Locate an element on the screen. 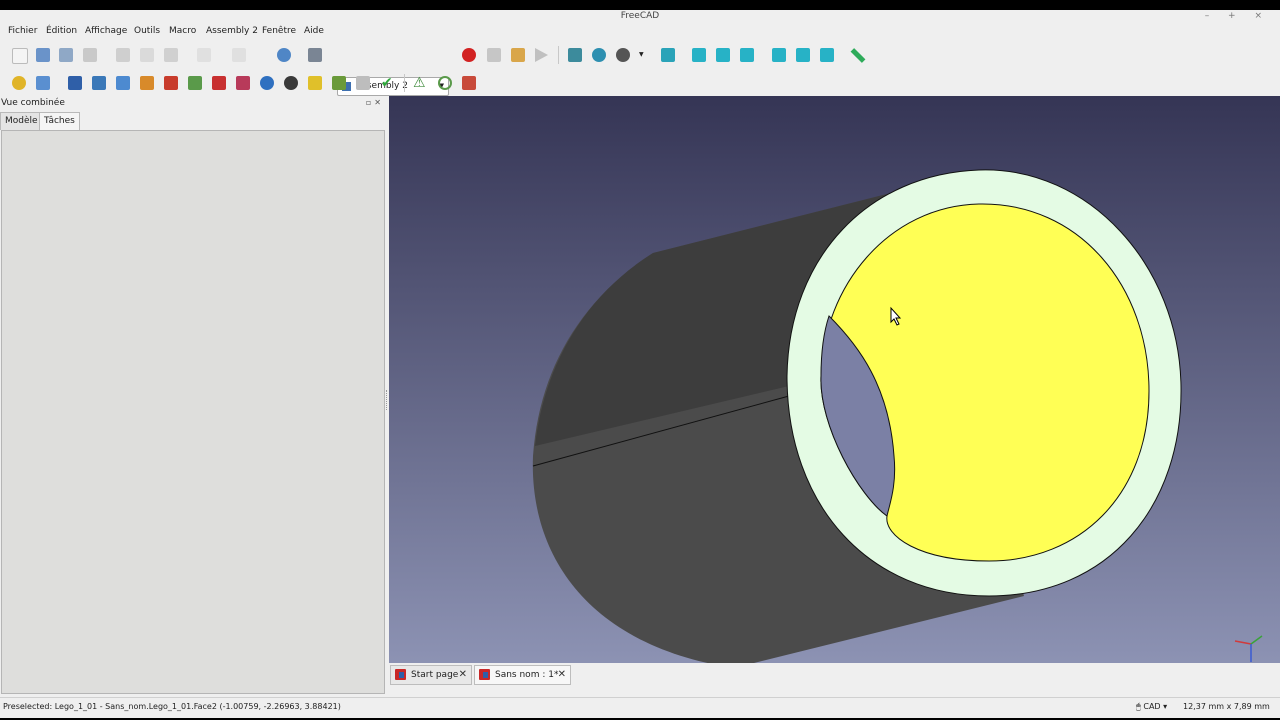 The height and width of the screenshot is (720, 1280). tab-sans-nom: Sans nom : 1* ✕ is located at coordinates (522, 675).